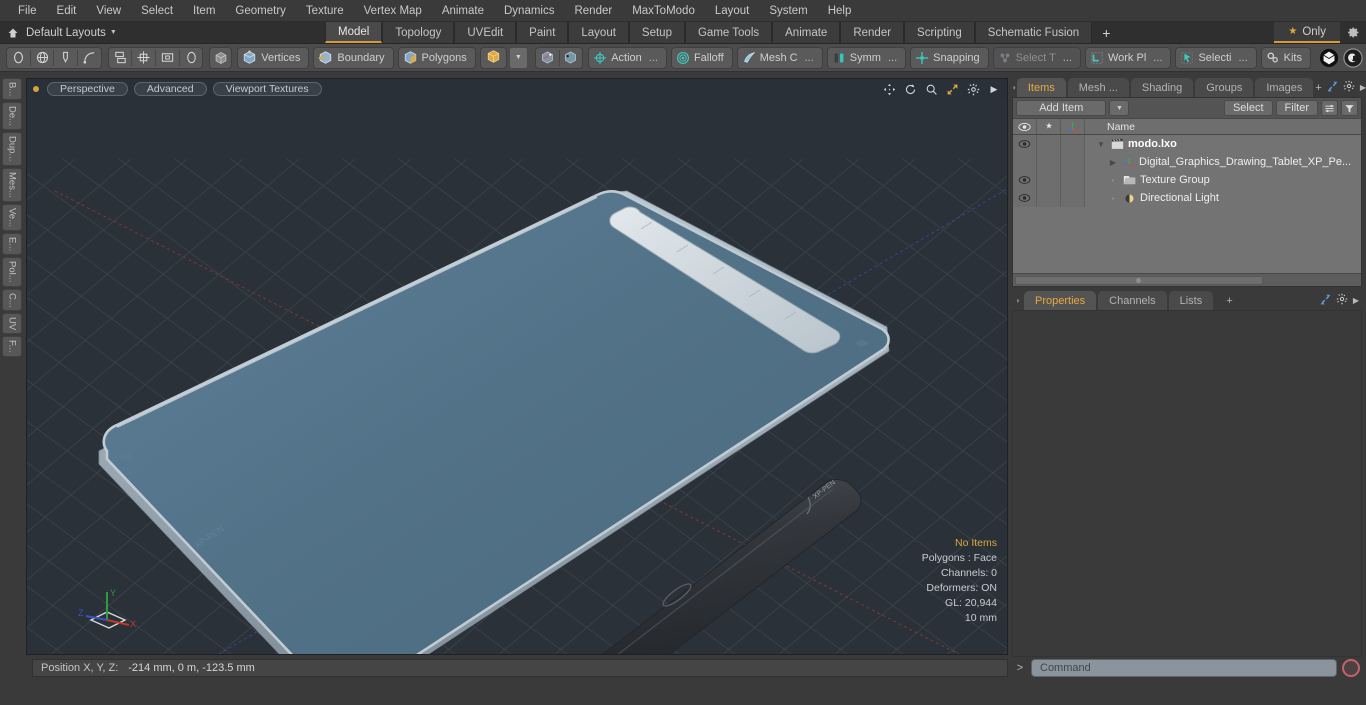 The image size is (1366, 705). I want to click on menu-item-animate: Animate, so click(463, 11).